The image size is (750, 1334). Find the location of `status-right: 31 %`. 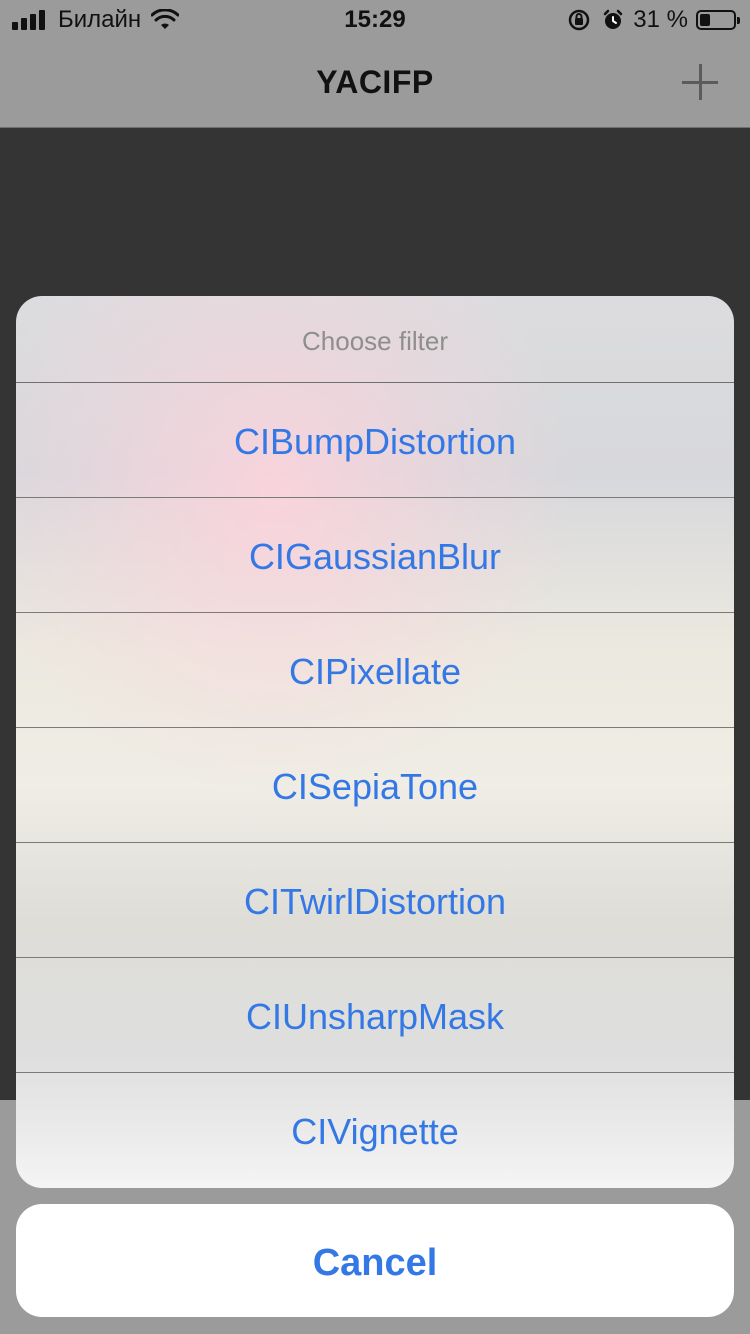

status-right: 31 % is located at coordinates (653, 20).